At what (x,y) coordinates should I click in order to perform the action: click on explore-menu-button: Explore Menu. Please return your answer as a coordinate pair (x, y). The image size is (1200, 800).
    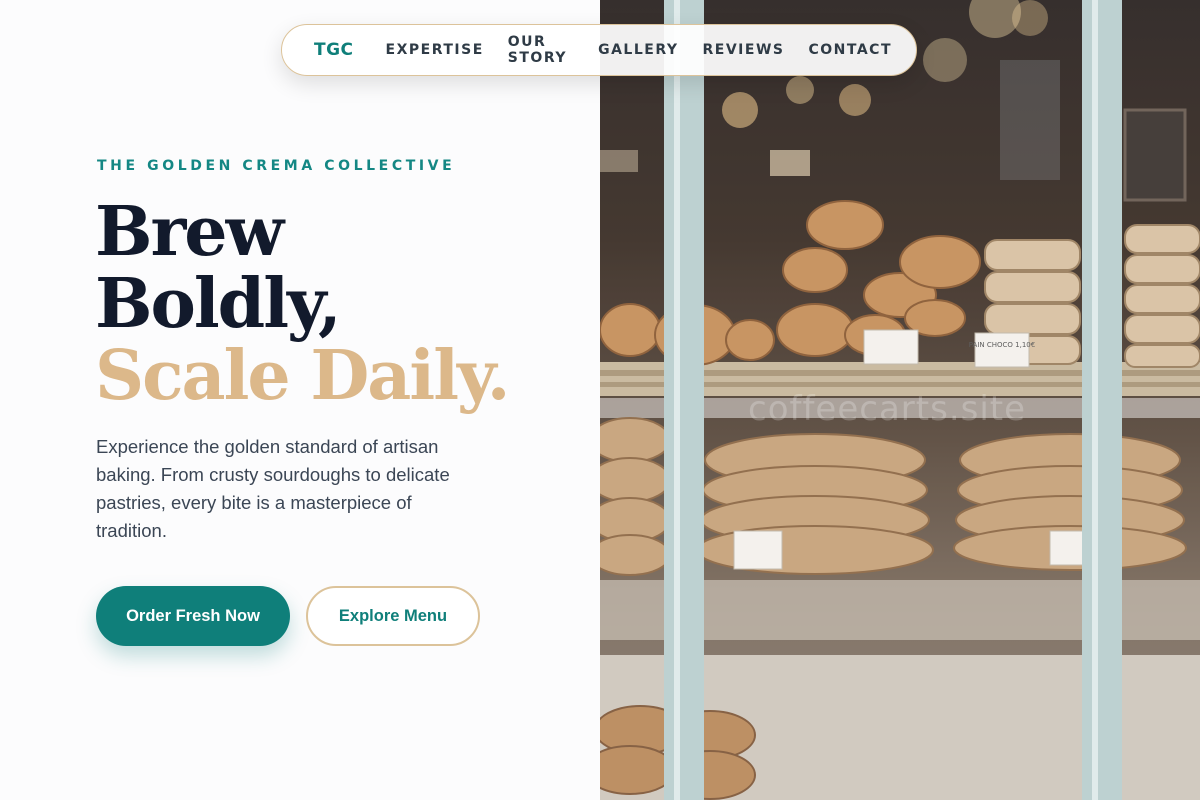
    Looking at the image, I should click on (393, 616).